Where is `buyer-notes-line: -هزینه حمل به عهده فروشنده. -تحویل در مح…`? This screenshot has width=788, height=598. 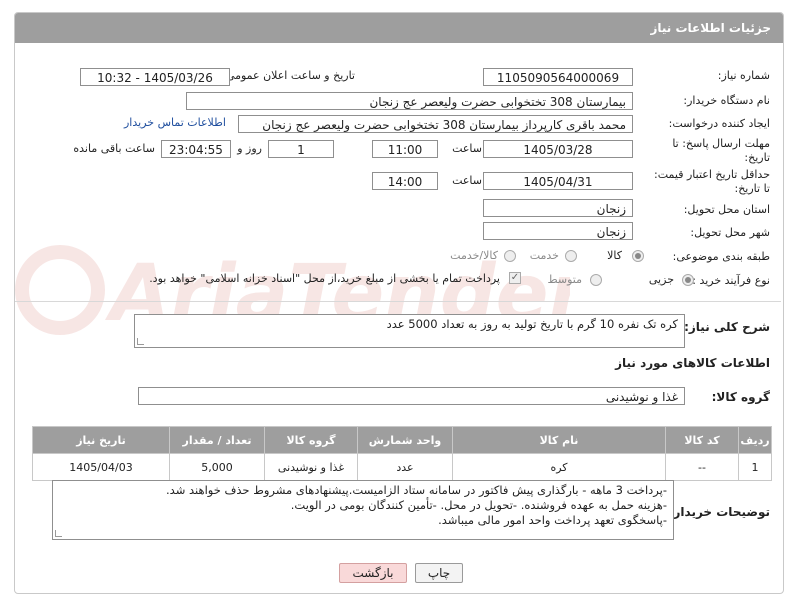 buyer-notes-line: -هزینه حمل به عهده فروشنده. -تحویل در مح… is located at coordinates (478, 505).